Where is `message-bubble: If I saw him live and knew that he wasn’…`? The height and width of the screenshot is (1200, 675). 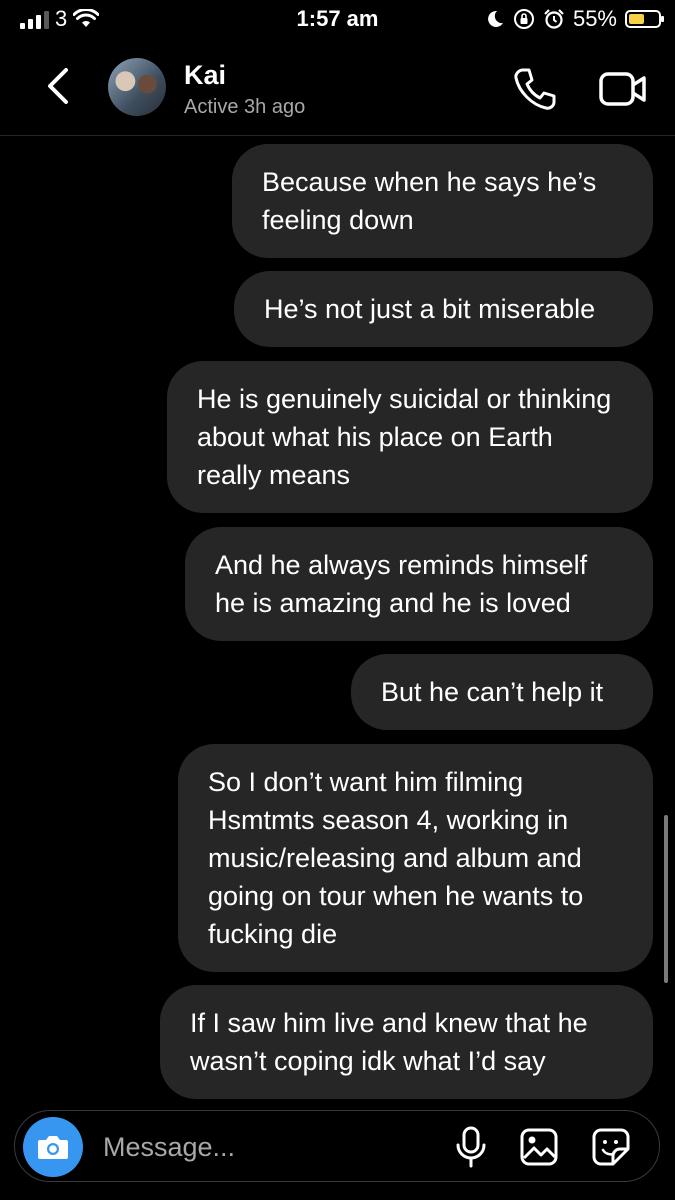 message-bubble: If I saw him live and knew that he wasn’… is located at coordinates (406, 1042).